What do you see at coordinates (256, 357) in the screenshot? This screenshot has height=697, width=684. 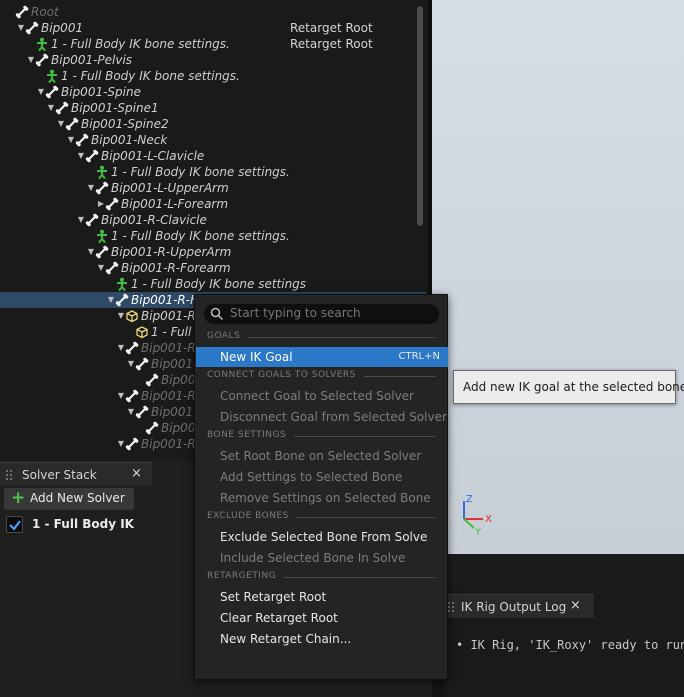 I see `menu-item-label: New IK Goal` at bounding box center [256, 357].